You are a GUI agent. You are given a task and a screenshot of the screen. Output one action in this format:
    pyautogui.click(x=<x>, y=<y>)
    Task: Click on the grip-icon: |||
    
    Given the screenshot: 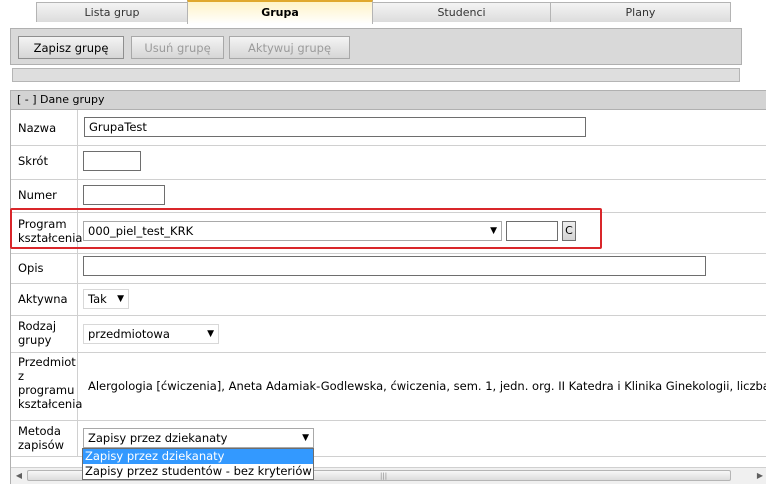 What is the action you would take?
    pyautogui.click(x=384, y=476)
    